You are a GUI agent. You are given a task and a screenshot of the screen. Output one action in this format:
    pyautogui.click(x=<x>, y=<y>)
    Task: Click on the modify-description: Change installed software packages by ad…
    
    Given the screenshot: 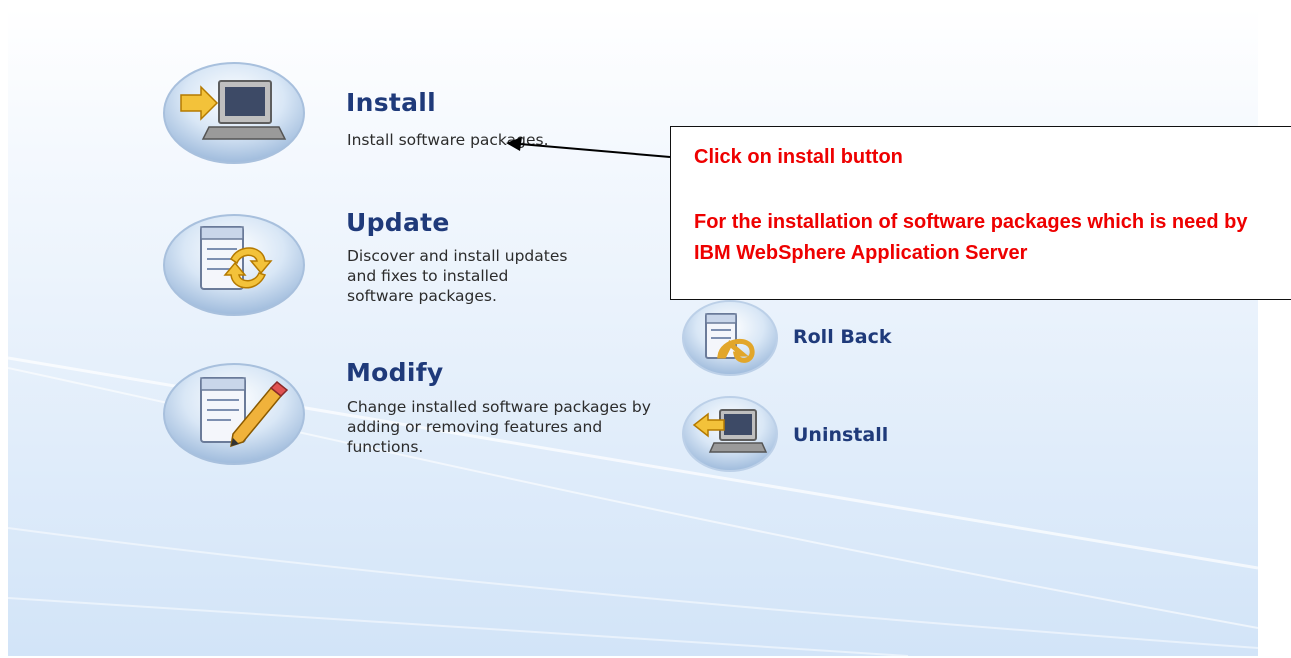 What is the action you would take?
    pyautogui.click(x=499, y=427)
    